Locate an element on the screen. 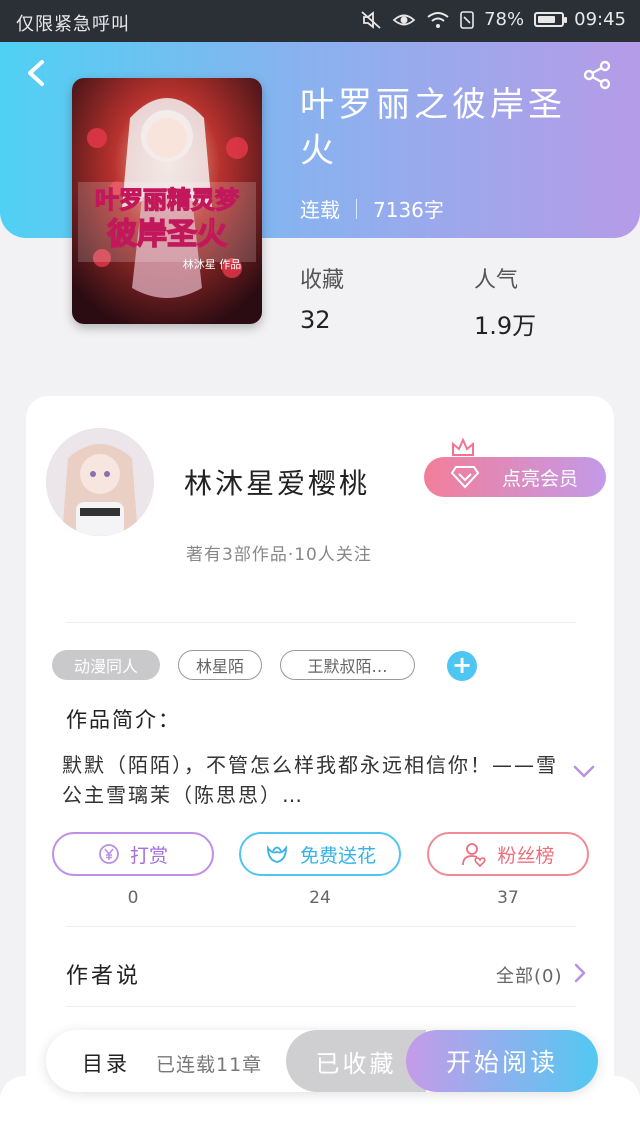  popularity-label: 人气 is located at coordinates (496, 280).